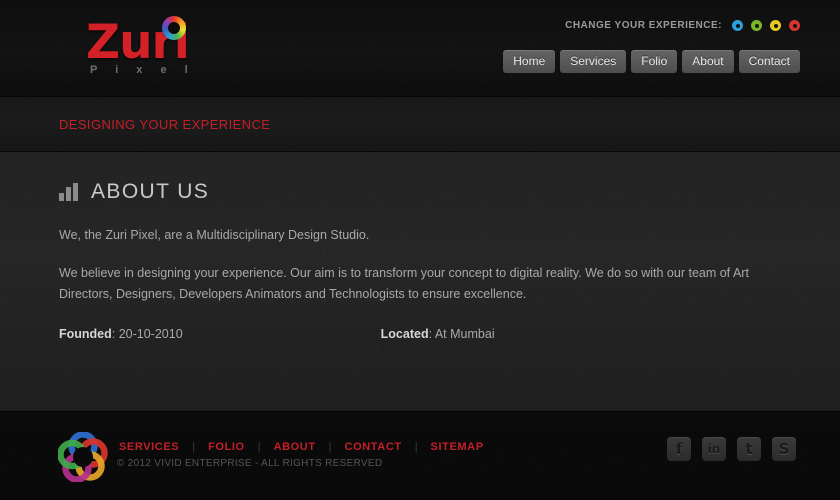  I want to click on located-value: : At Mumbai, so click(461, 334).